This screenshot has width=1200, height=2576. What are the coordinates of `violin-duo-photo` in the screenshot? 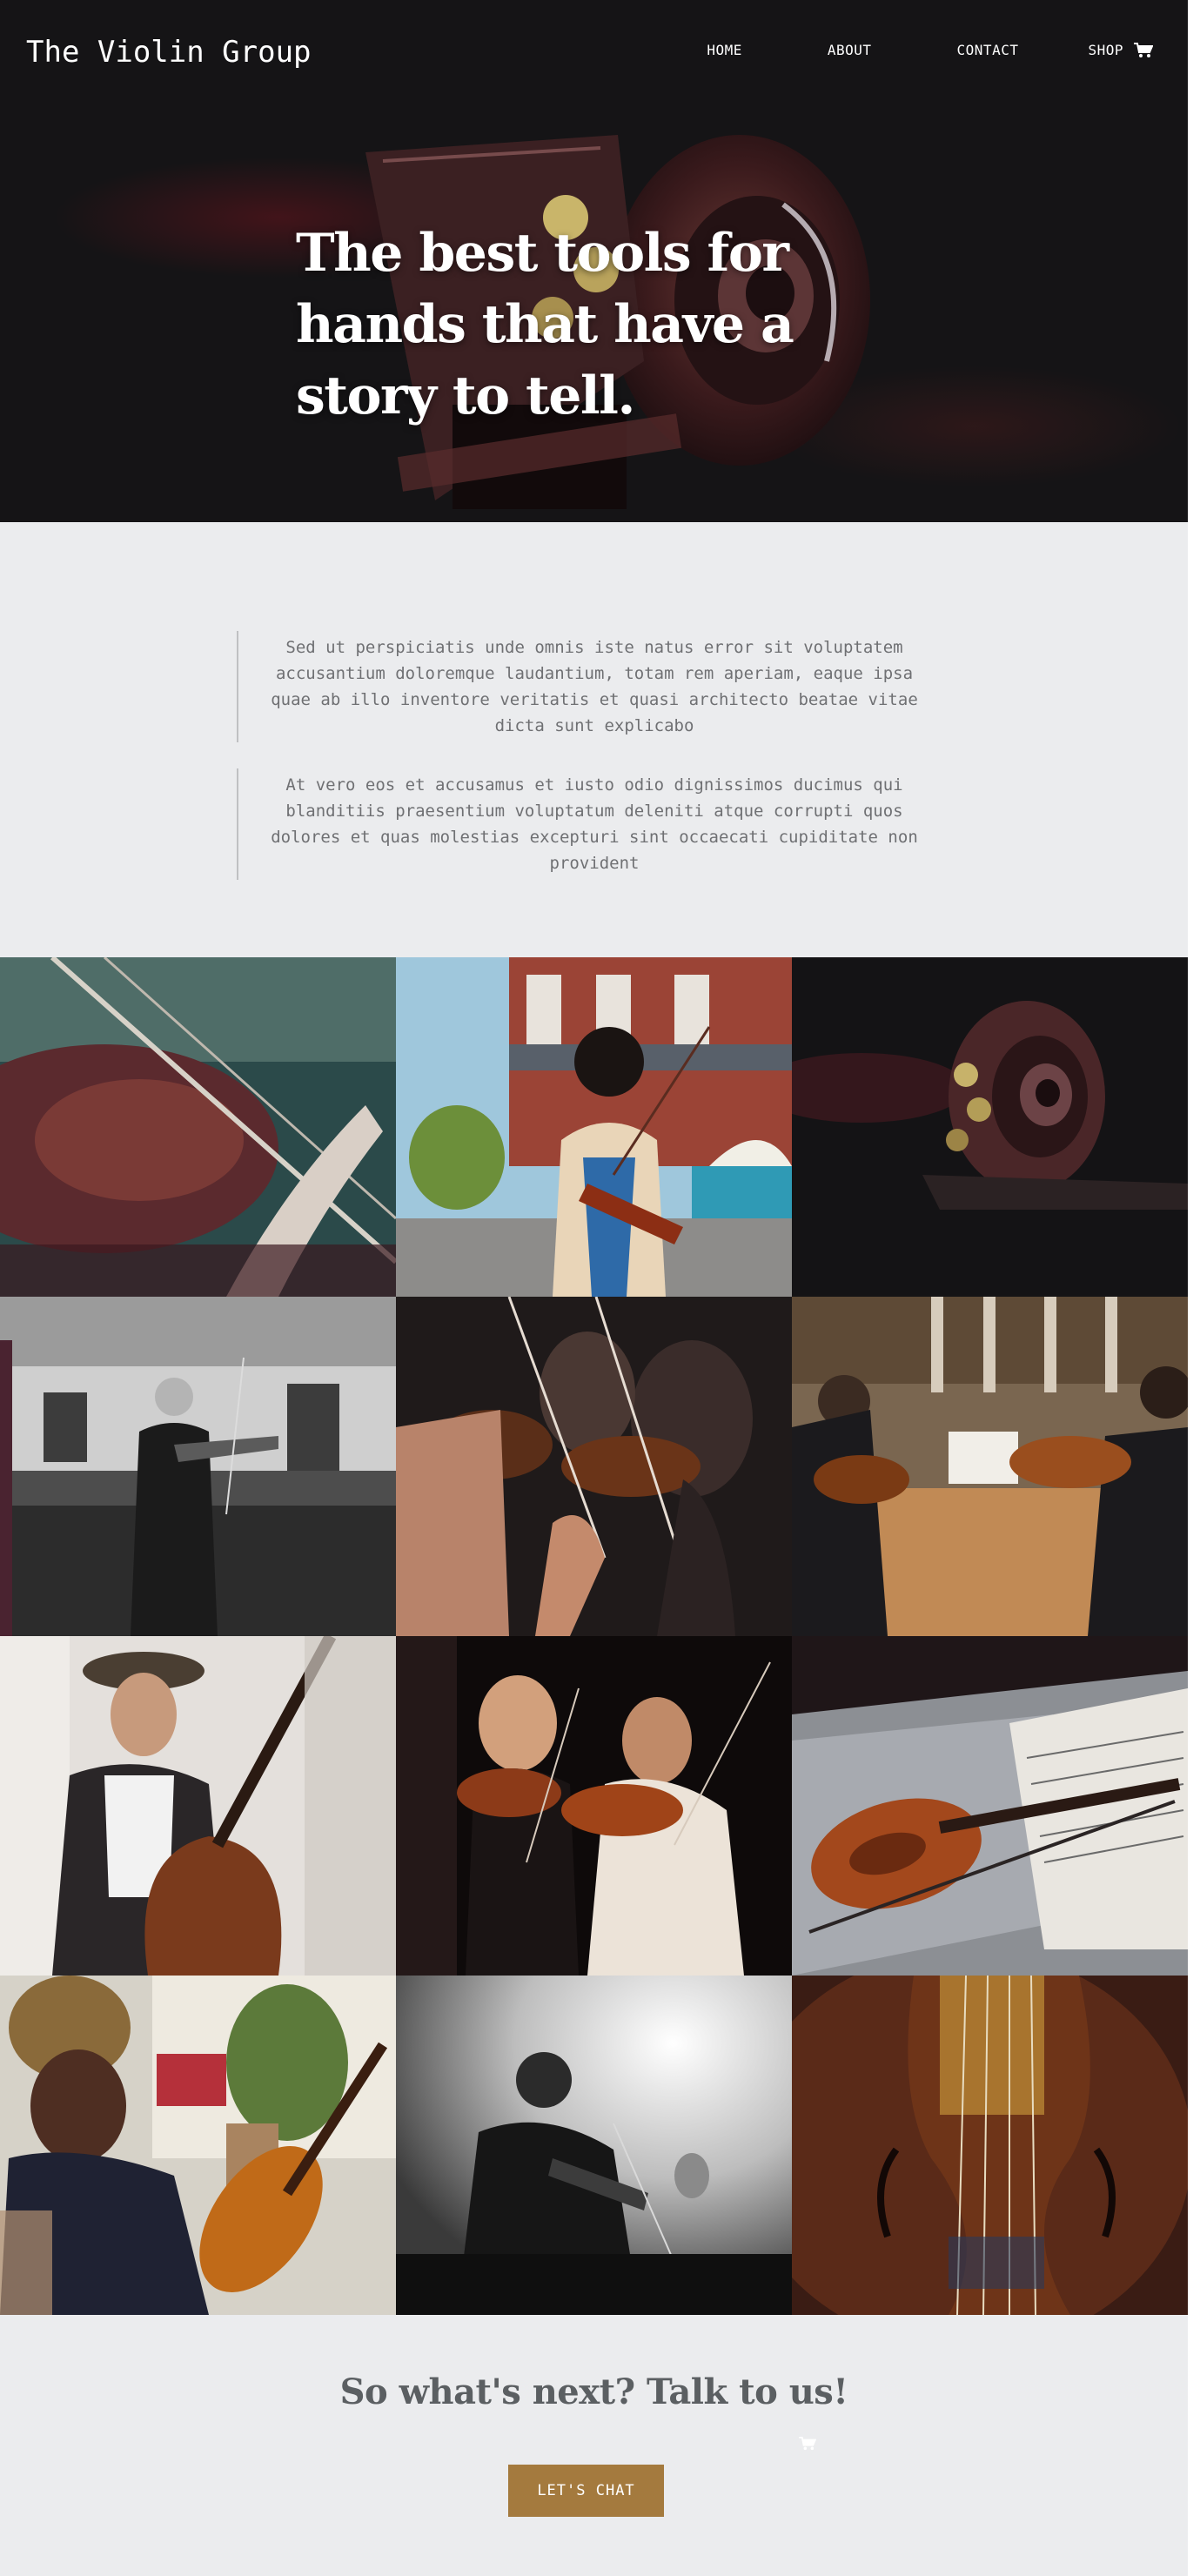 It's located at (594, 1806).